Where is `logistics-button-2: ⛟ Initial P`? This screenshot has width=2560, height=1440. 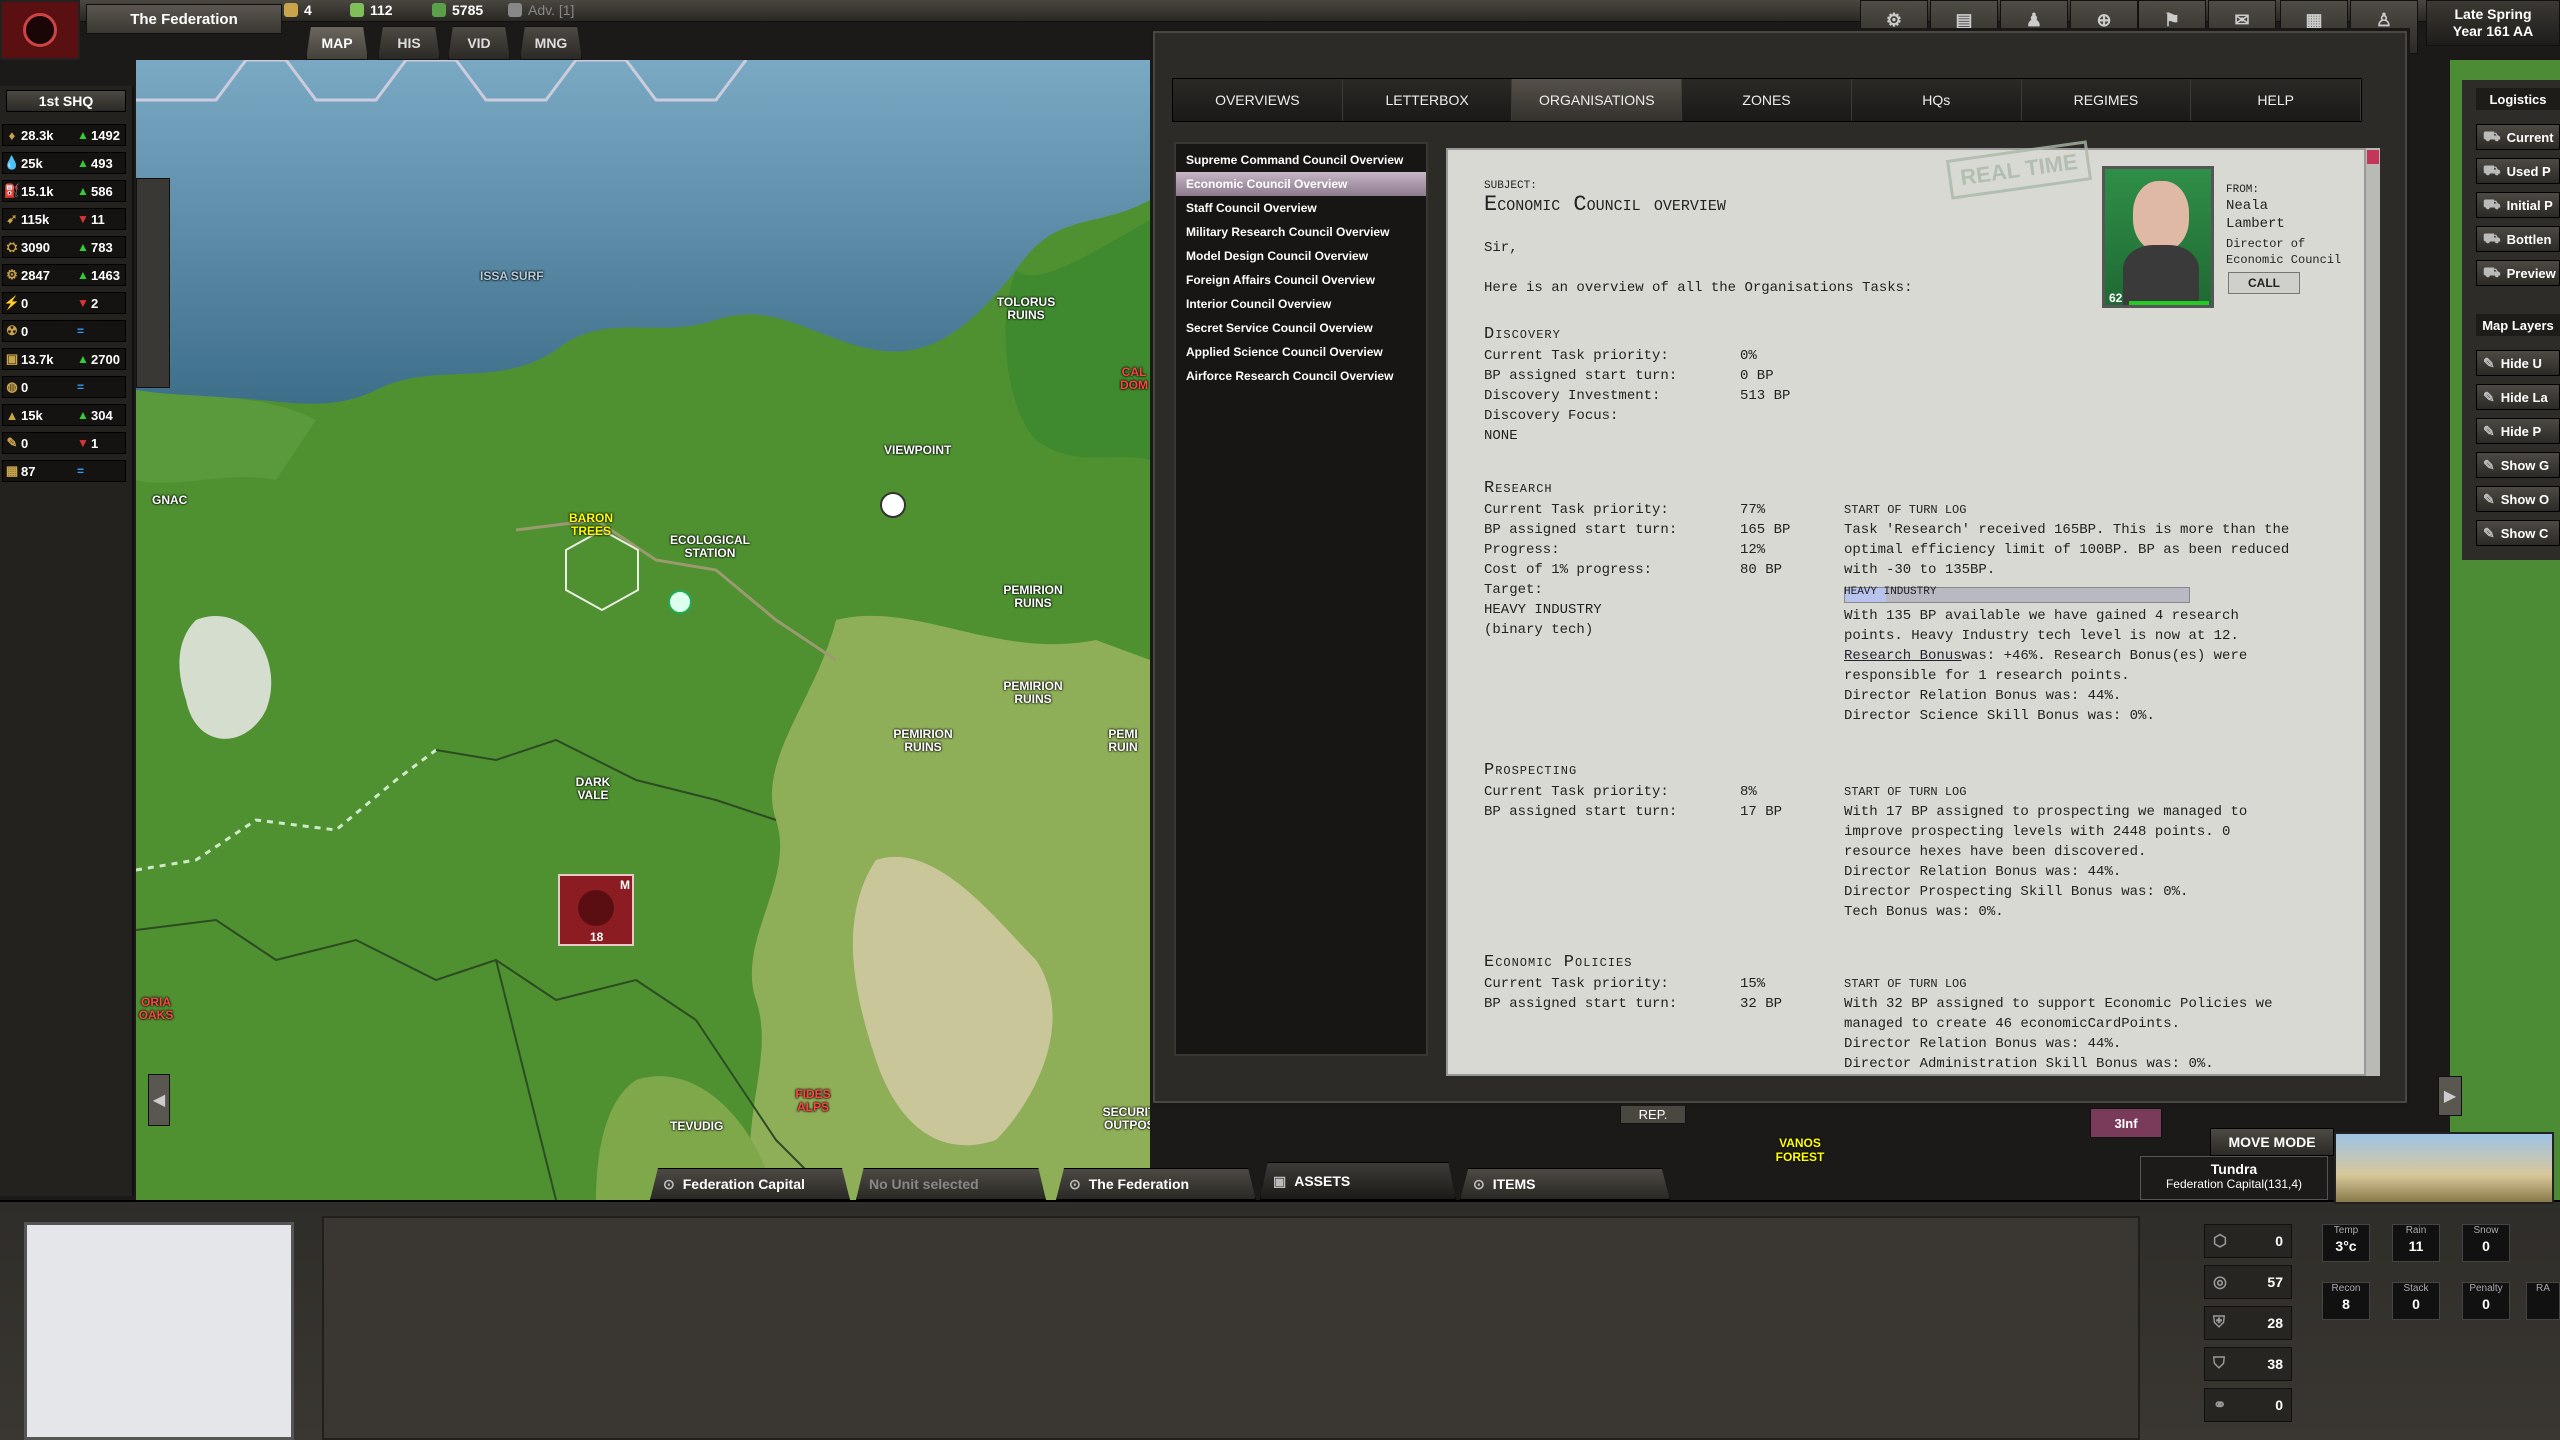
logistics-button-2: ⛟ Initial P is located at coordinates (2518, 205).